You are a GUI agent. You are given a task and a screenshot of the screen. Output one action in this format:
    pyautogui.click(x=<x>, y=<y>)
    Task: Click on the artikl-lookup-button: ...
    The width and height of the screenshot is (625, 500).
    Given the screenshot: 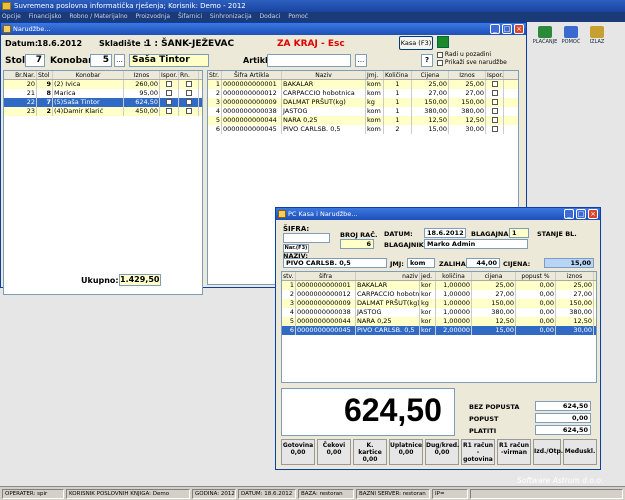 What is the action you would take?
    pyautogui.click(x=361, y=60)
    